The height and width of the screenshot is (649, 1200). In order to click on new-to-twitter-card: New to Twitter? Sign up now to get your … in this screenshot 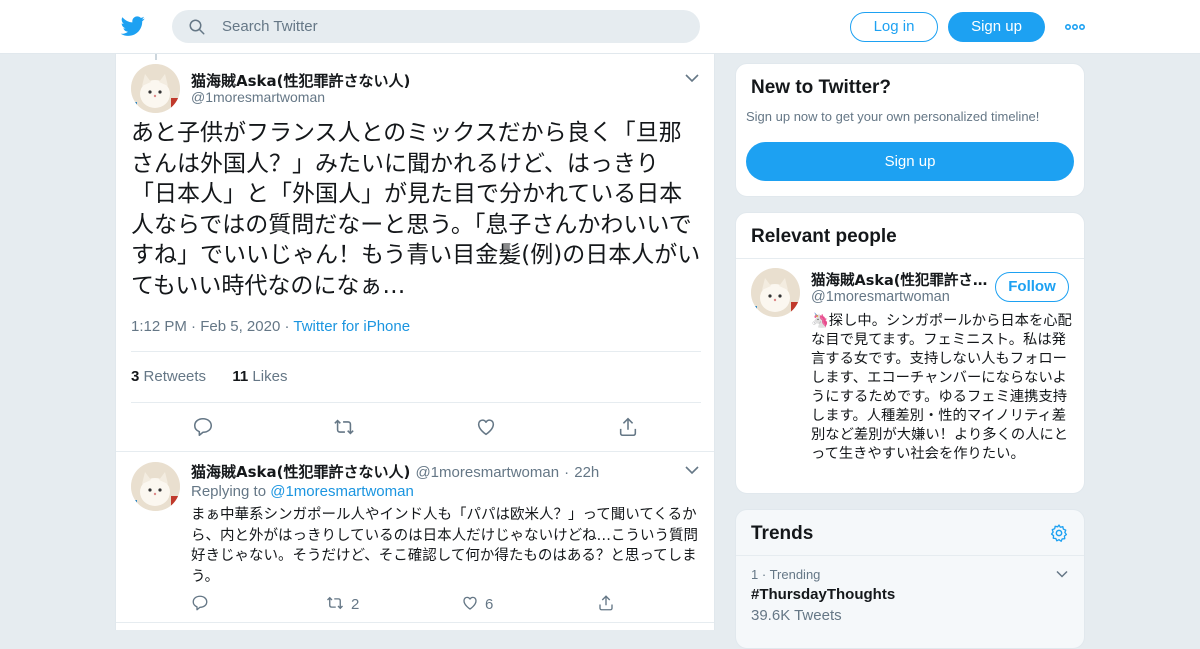, I will do `click(910, 130)`.